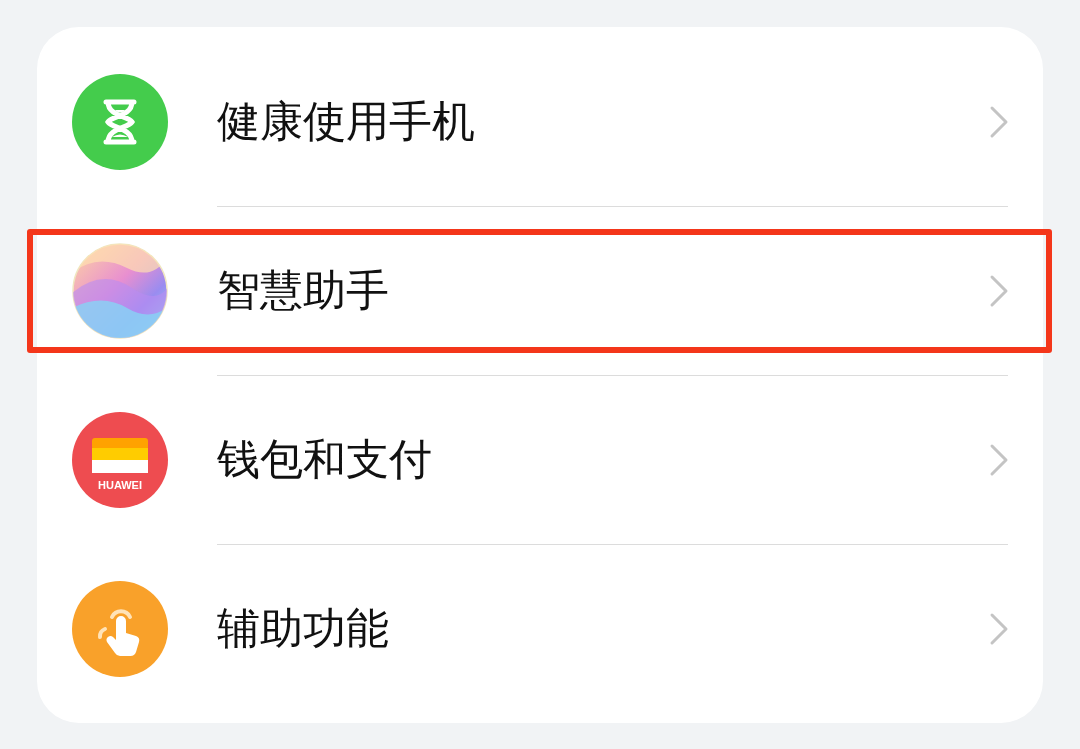 The image size is (1080, 749). Describe the element at coordinates (603, 629) in the screenshot. I see `settings-item: 辅助功能` at that location.